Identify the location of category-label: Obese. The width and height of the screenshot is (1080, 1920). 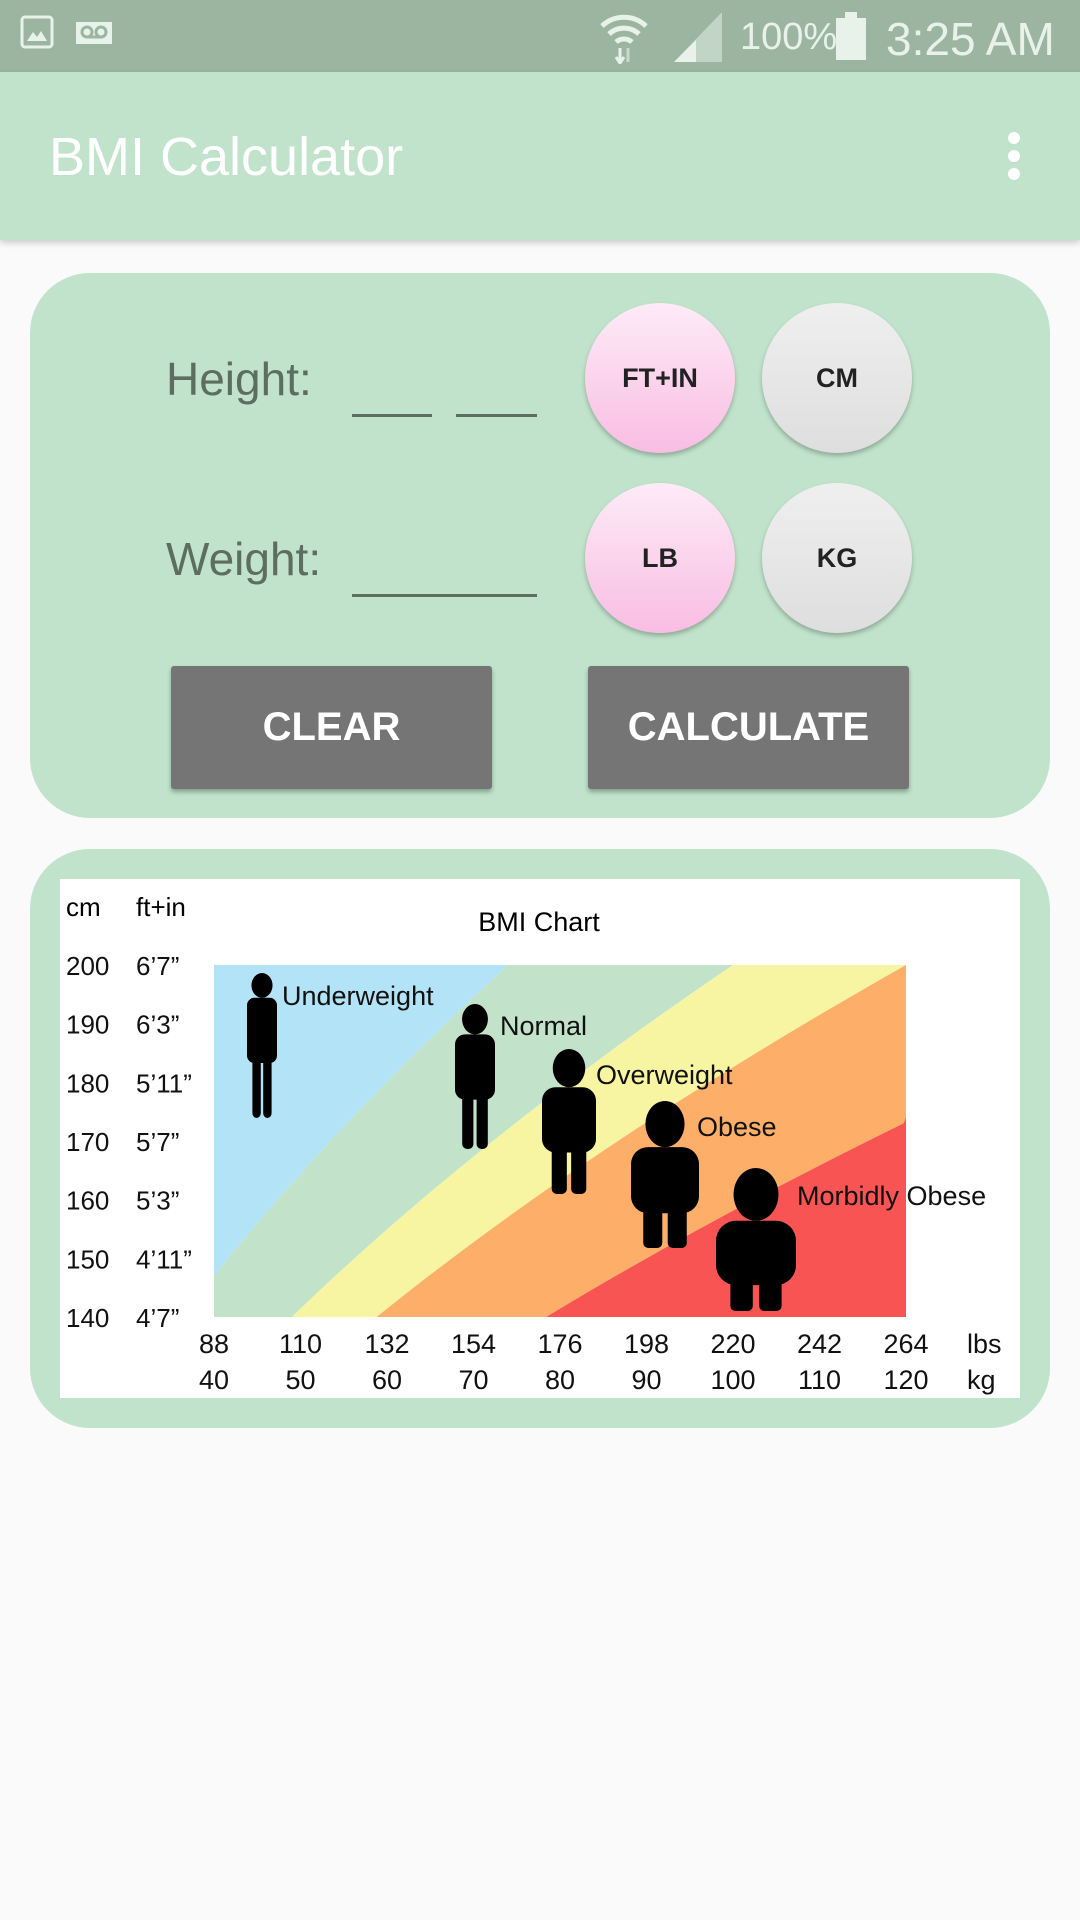
(737, 1127).